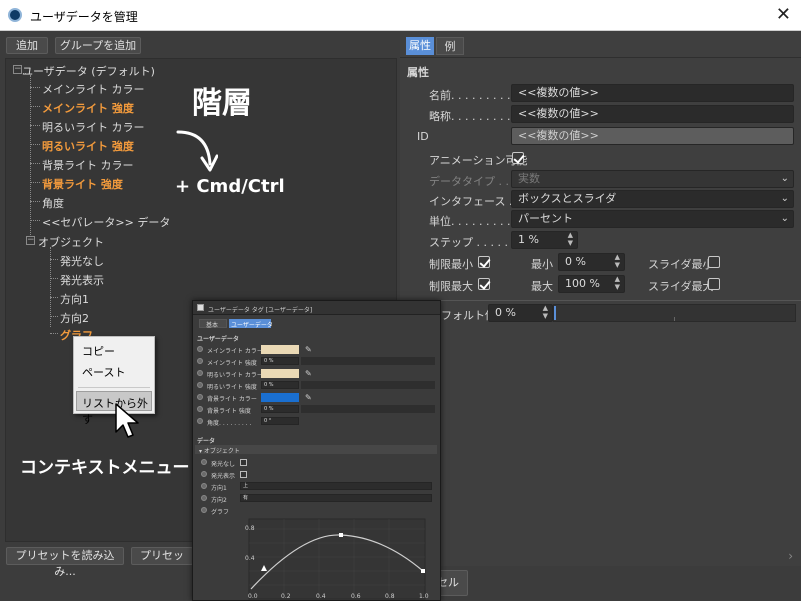  Describe the element at coordinates (82, 261) in the screenshot. I see `tree-item-no-emission: 発光なし` at that location.